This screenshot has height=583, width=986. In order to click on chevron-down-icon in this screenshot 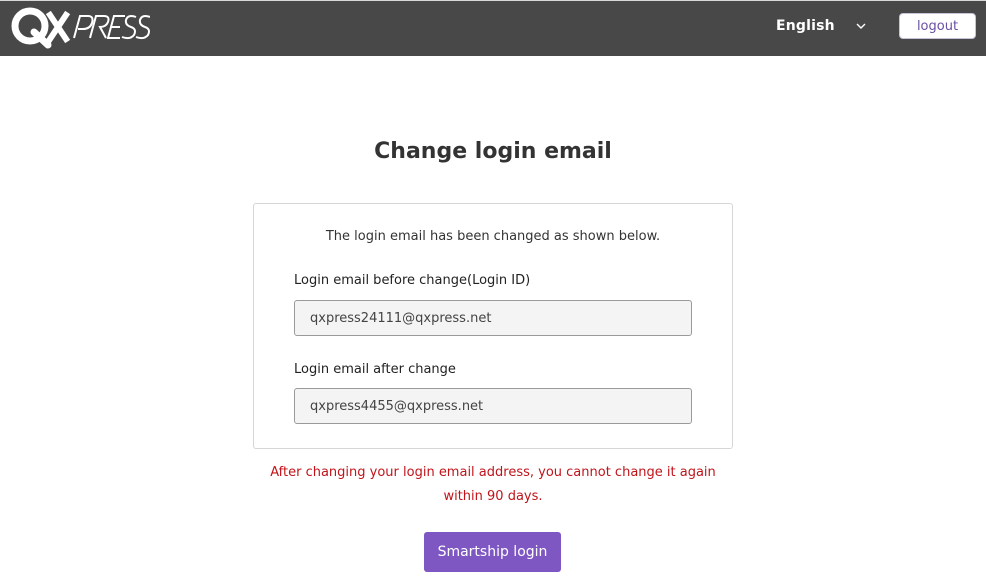, I will do `click(861, 26)`.